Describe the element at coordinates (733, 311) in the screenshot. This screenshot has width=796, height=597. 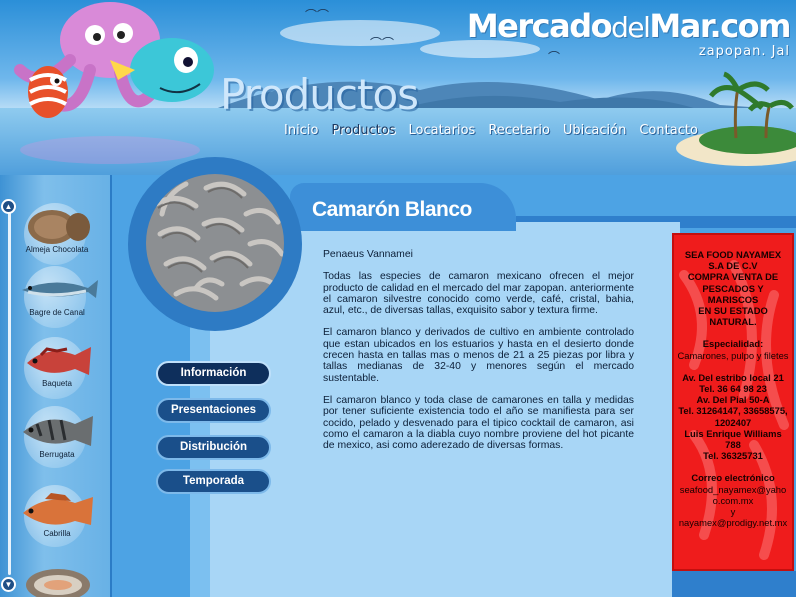
I see `company-line: EN SU ESTADO` at that location.